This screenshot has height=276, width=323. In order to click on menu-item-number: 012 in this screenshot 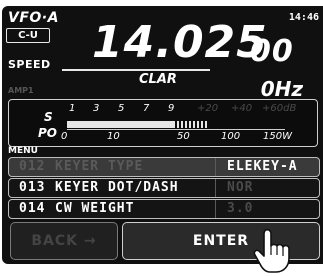, I will do `click(32, 166)`.